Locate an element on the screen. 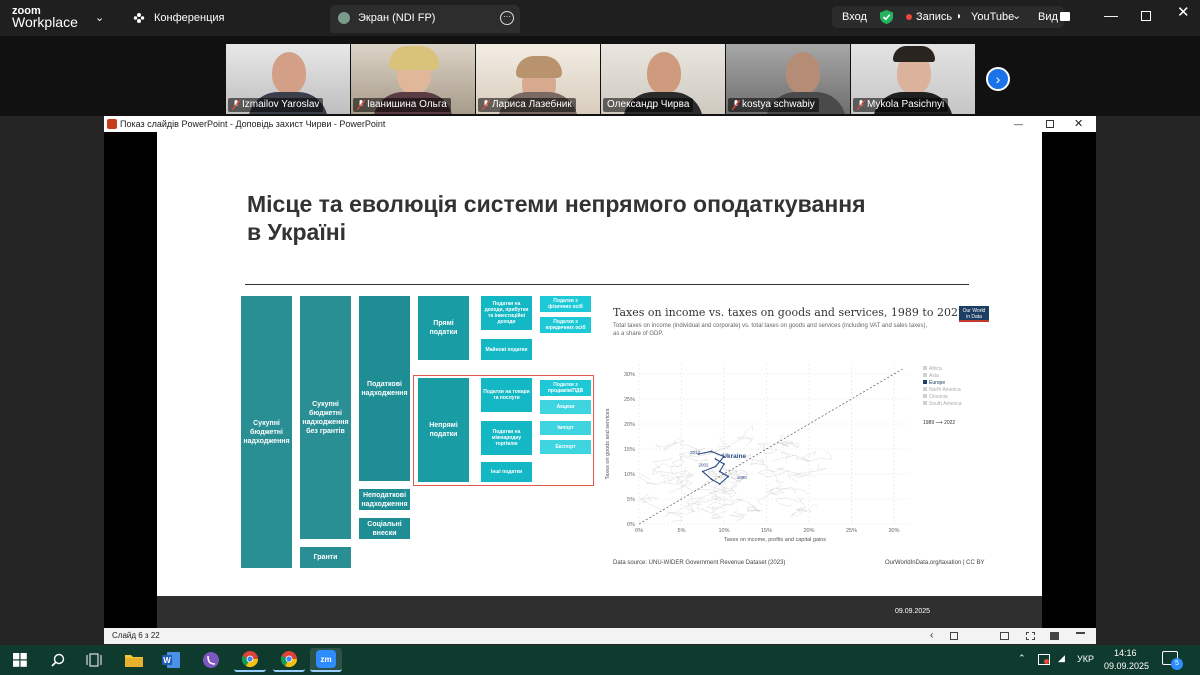 The image size is (1200, 675). year-label: 1990 is located at coordinates (742, 477).